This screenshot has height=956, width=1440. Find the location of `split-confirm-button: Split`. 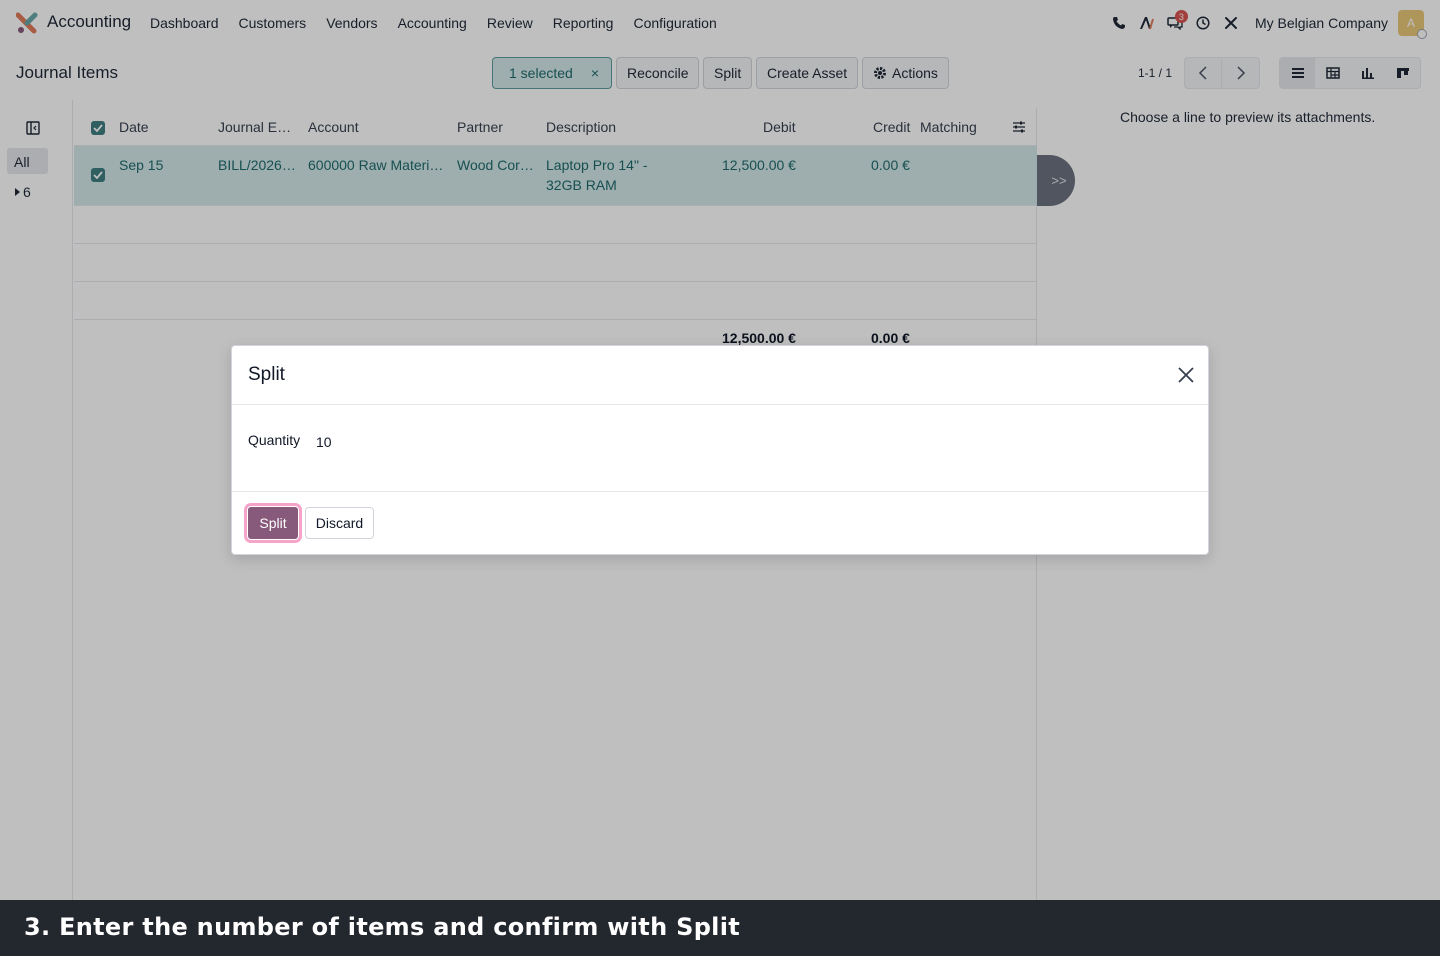

split-confirm-button: Split is located at coordinates (273, 523).